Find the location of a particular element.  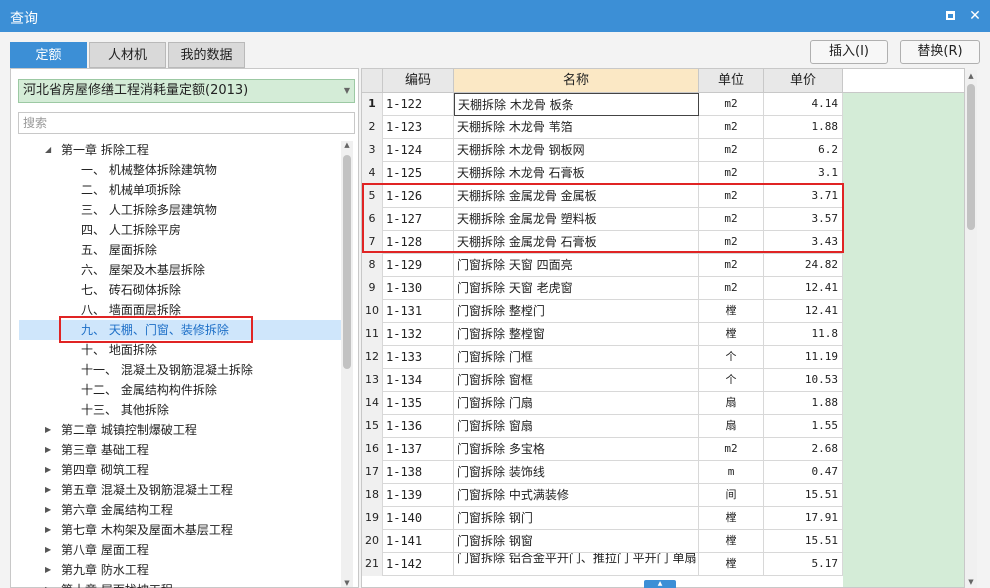

table-scrollbar: ▲ ▼ is located at coordinates (971, 329).